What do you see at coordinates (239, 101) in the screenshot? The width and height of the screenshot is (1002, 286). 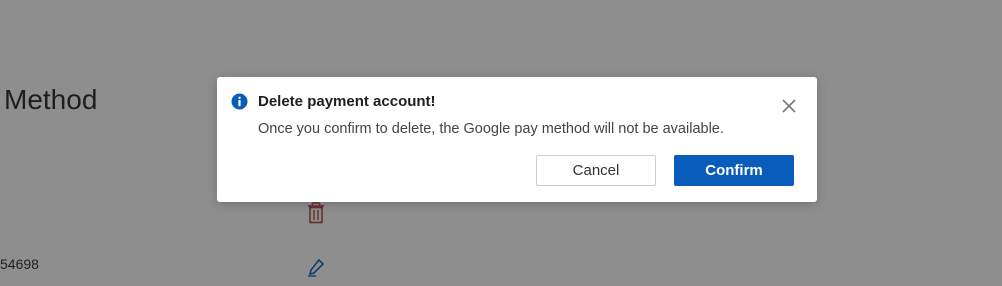 I see `info-icon` at bounding box center [239, 101].